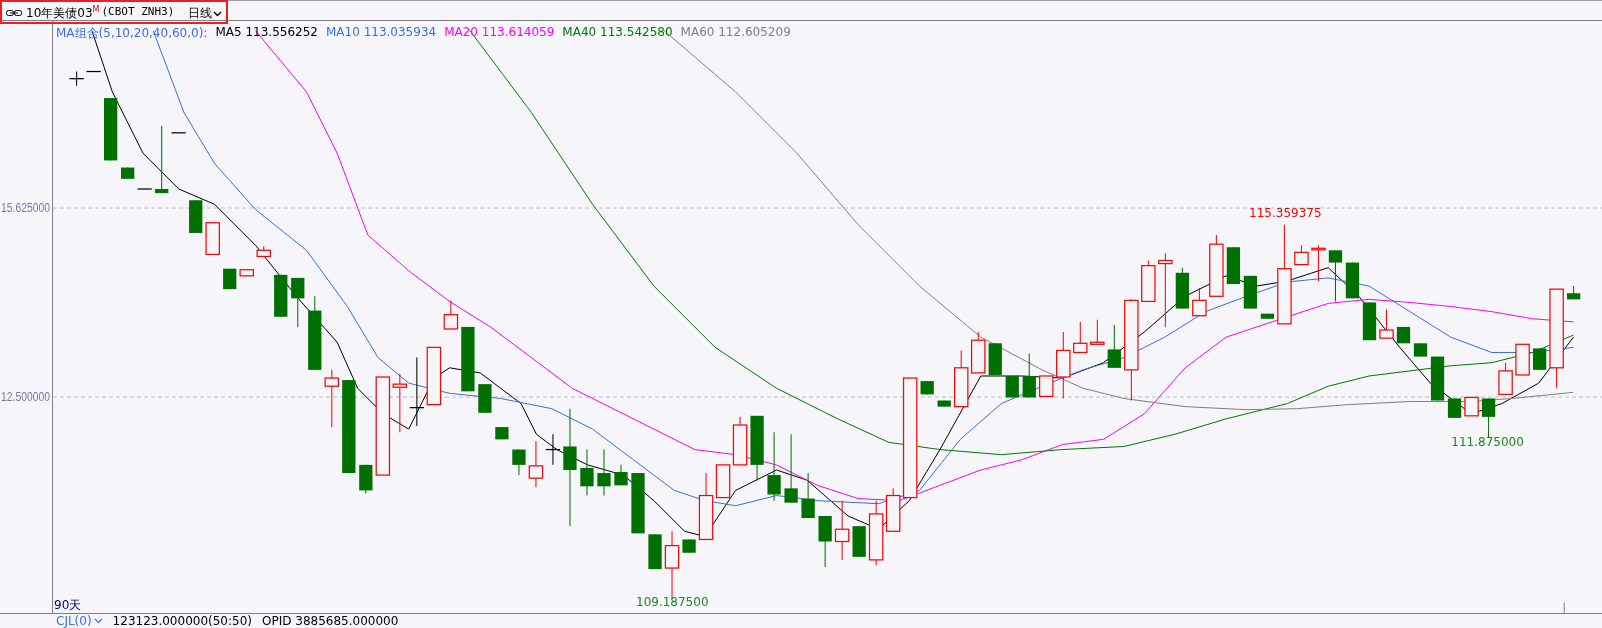  Describe the element at coordinates (617, 32) in the screenshot. I see `moving-average-value: MA40 113.542580` at that location.